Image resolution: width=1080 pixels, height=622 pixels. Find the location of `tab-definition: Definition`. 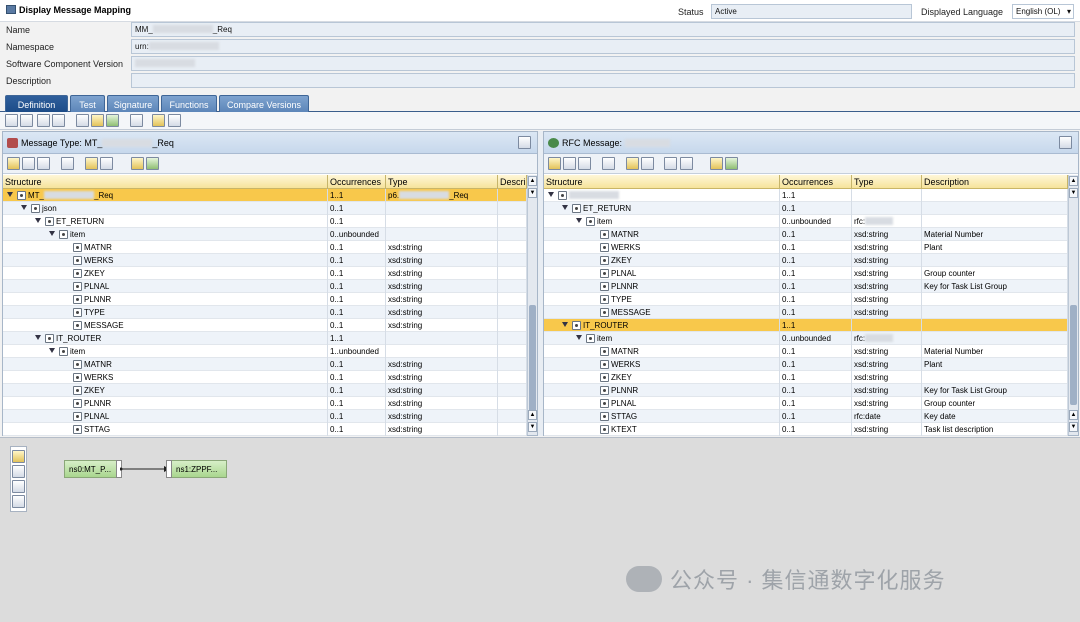

tab-definition: Definition is located at coordinates (36, 103).